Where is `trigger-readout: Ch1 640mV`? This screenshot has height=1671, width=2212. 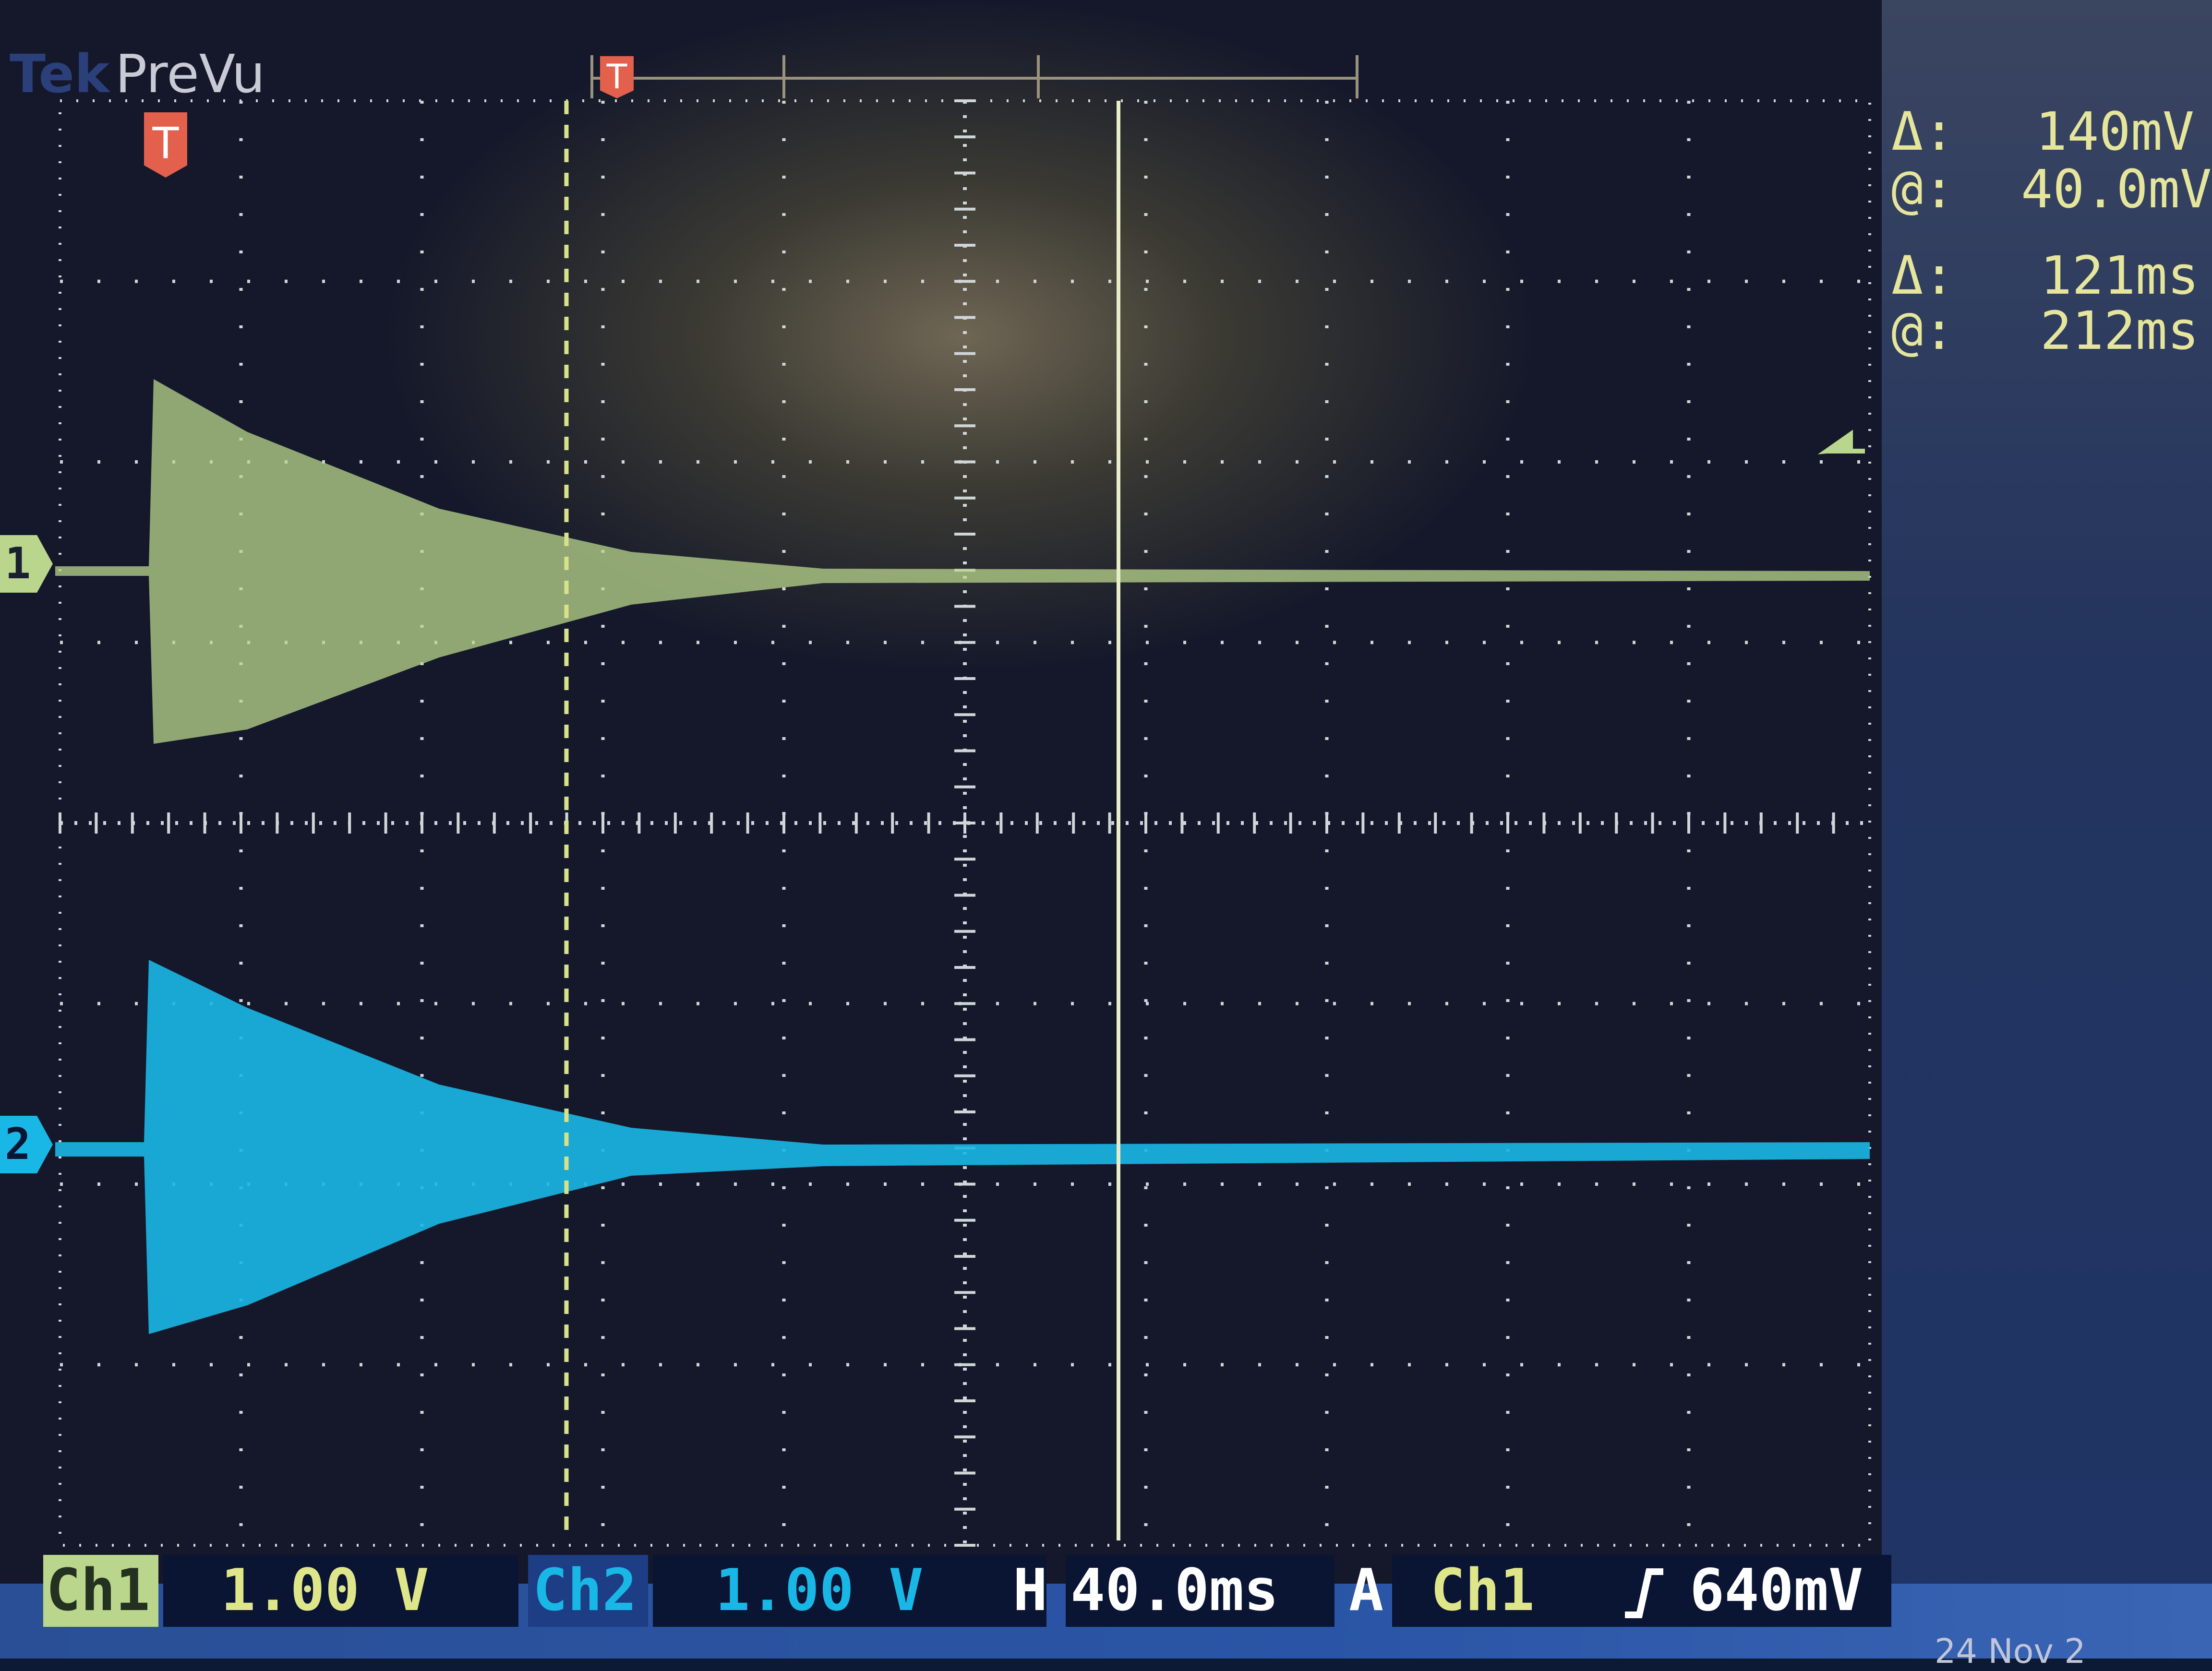
trigger-readout: Ch1 640mV is located at coordinates (1642, 1591).